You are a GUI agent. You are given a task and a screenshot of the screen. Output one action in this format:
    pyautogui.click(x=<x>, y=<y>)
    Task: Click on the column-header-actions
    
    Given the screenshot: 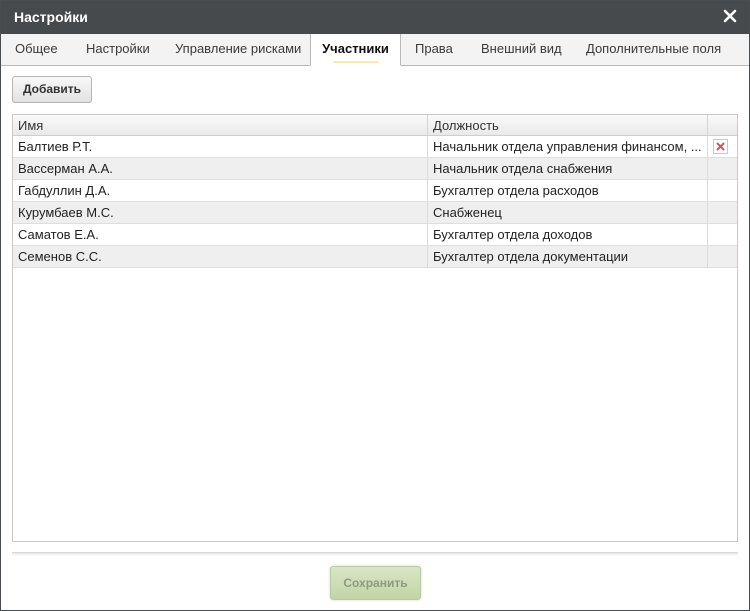 What is the action you would take?
    pyautogui.click(x=722, y=125)
    